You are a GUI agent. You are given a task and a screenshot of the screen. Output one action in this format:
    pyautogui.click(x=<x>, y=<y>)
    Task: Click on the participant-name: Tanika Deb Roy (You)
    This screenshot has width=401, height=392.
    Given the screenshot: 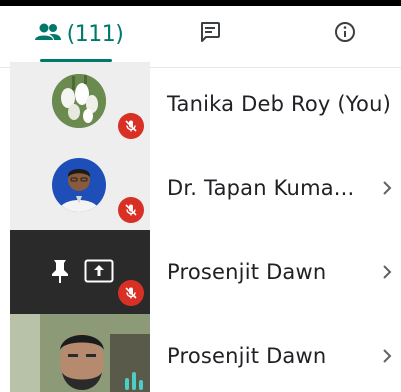 What is the action you would take?
    pyautogui.click(x=279, y=104)
    